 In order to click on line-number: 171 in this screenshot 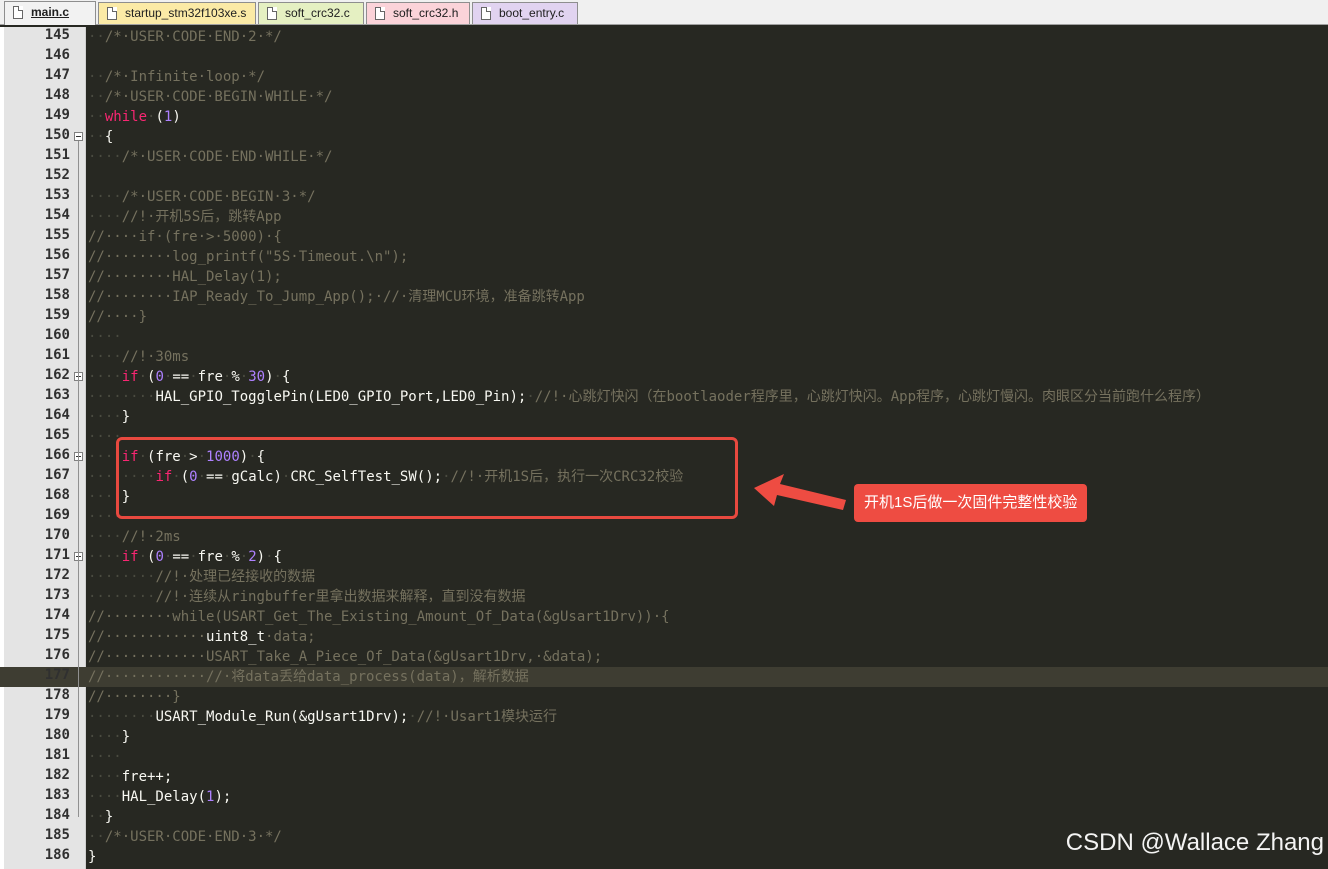, I will do `click(57, 555)`.